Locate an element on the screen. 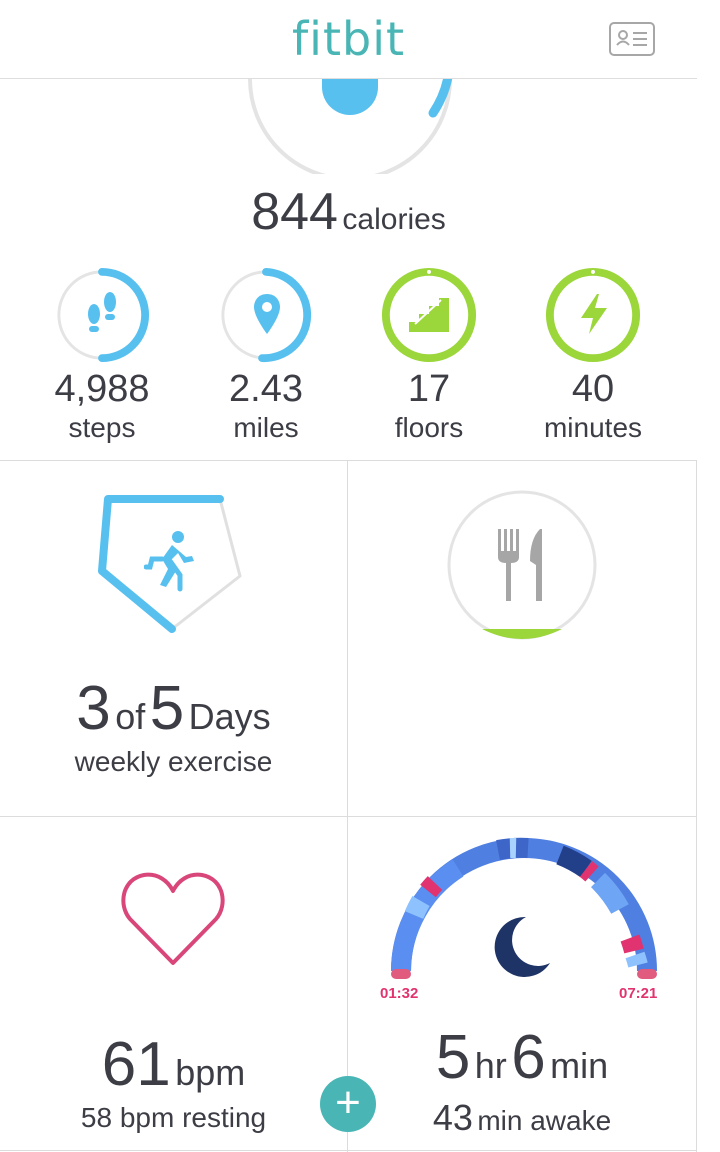 The image size is (720, 1152). sleep-tile: 01:32 07:21 5 hr 6 min 43 min awake is located at coordinates (522, 983).